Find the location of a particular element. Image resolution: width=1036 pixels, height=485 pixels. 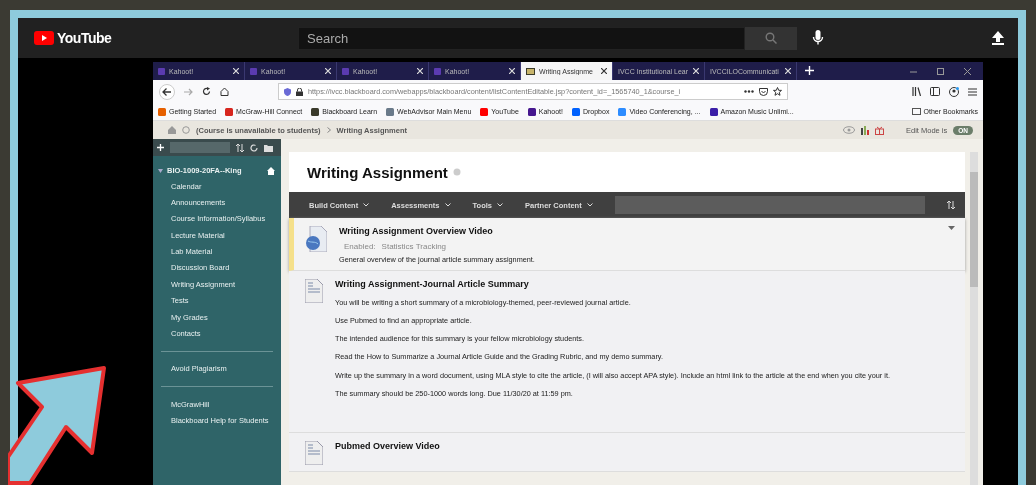

menu-icon is located at coordinates (972, 91).